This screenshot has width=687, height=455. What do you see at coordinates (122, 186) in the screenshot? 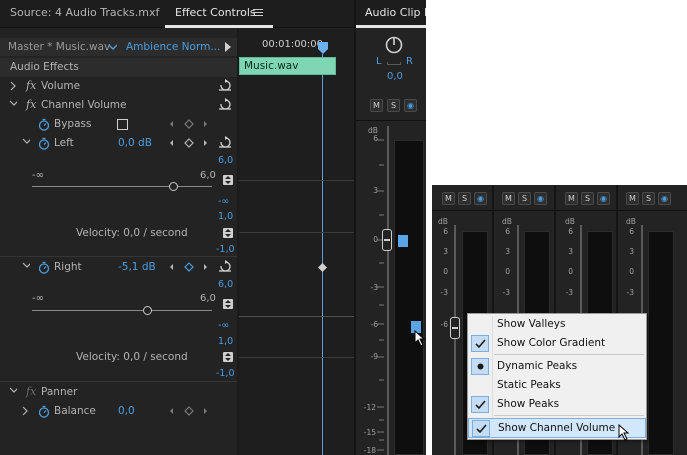
I see `left-slider-track` at bounding box center [122, 186].